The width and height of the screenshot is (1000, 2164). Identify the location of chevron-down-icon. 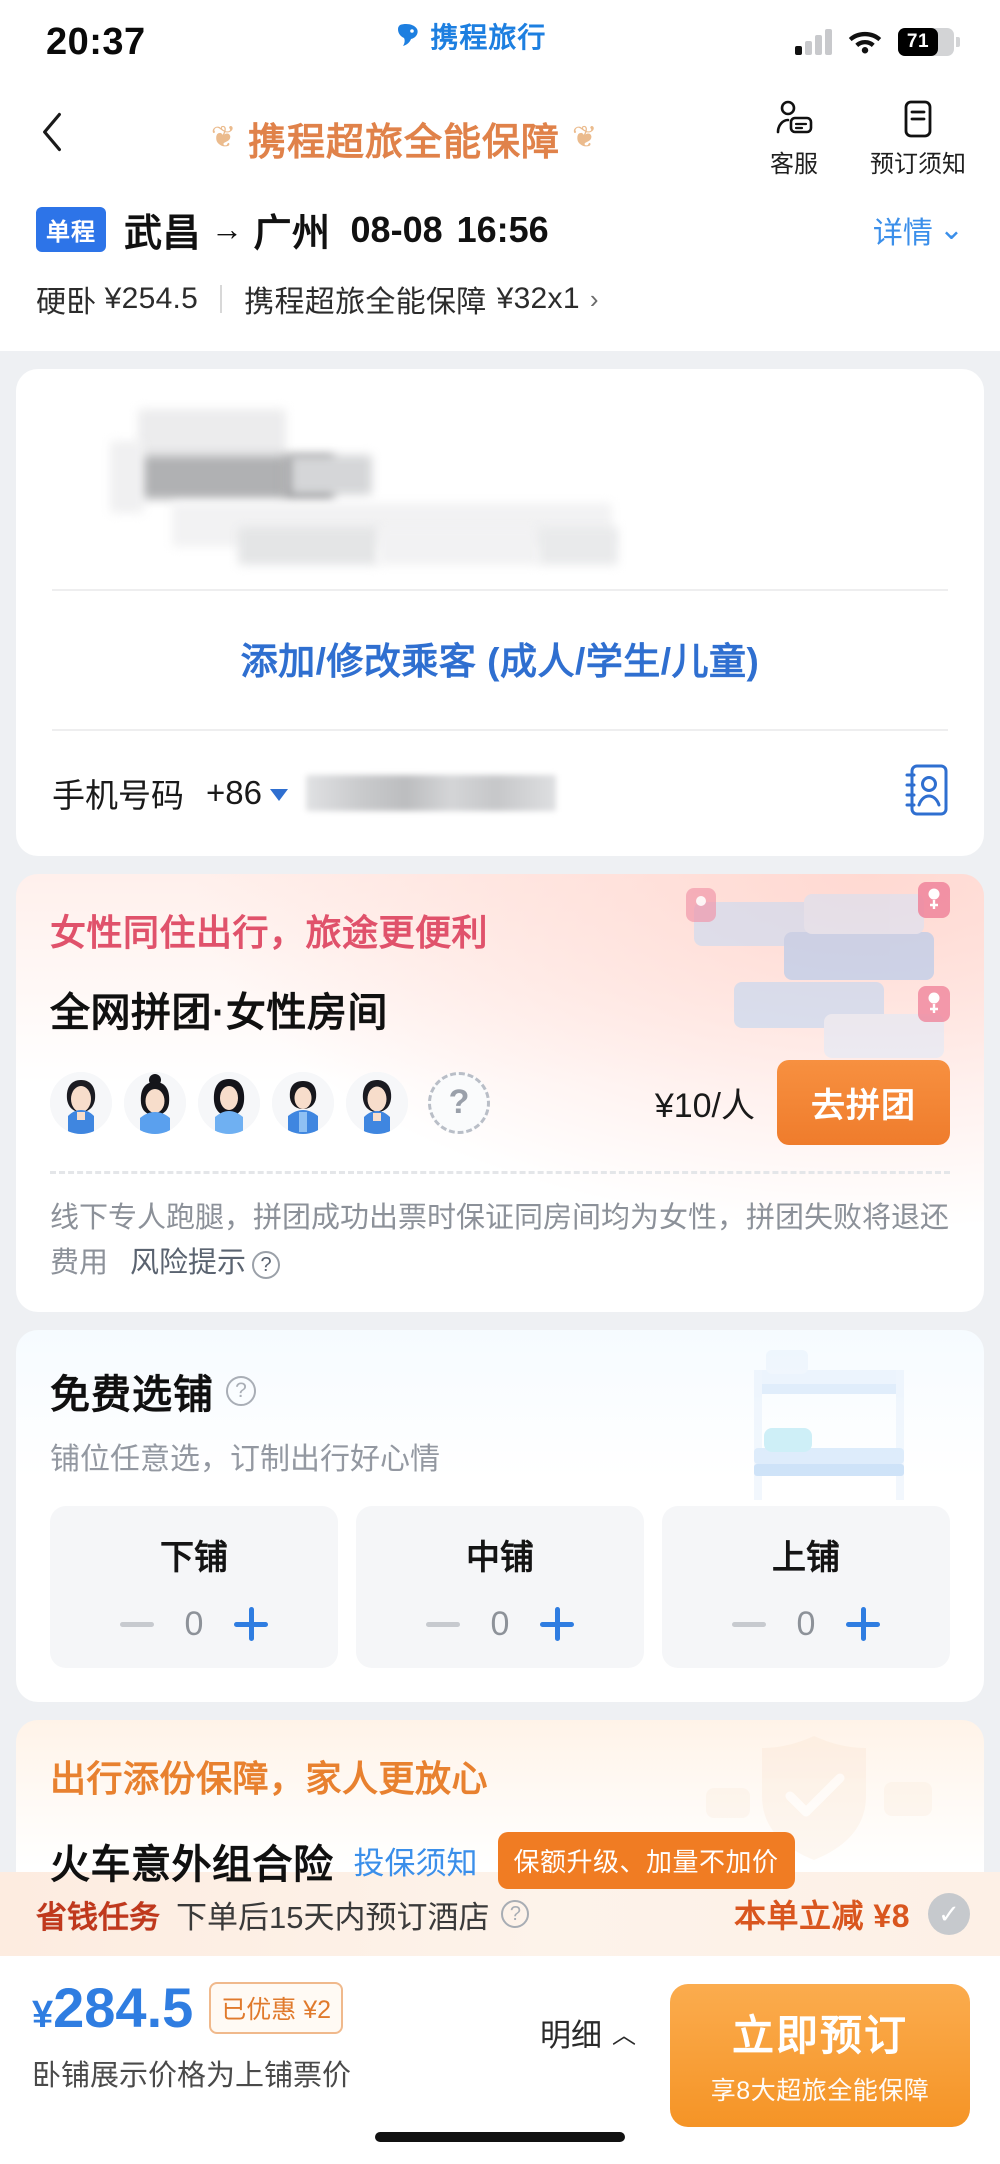
(278, 794).